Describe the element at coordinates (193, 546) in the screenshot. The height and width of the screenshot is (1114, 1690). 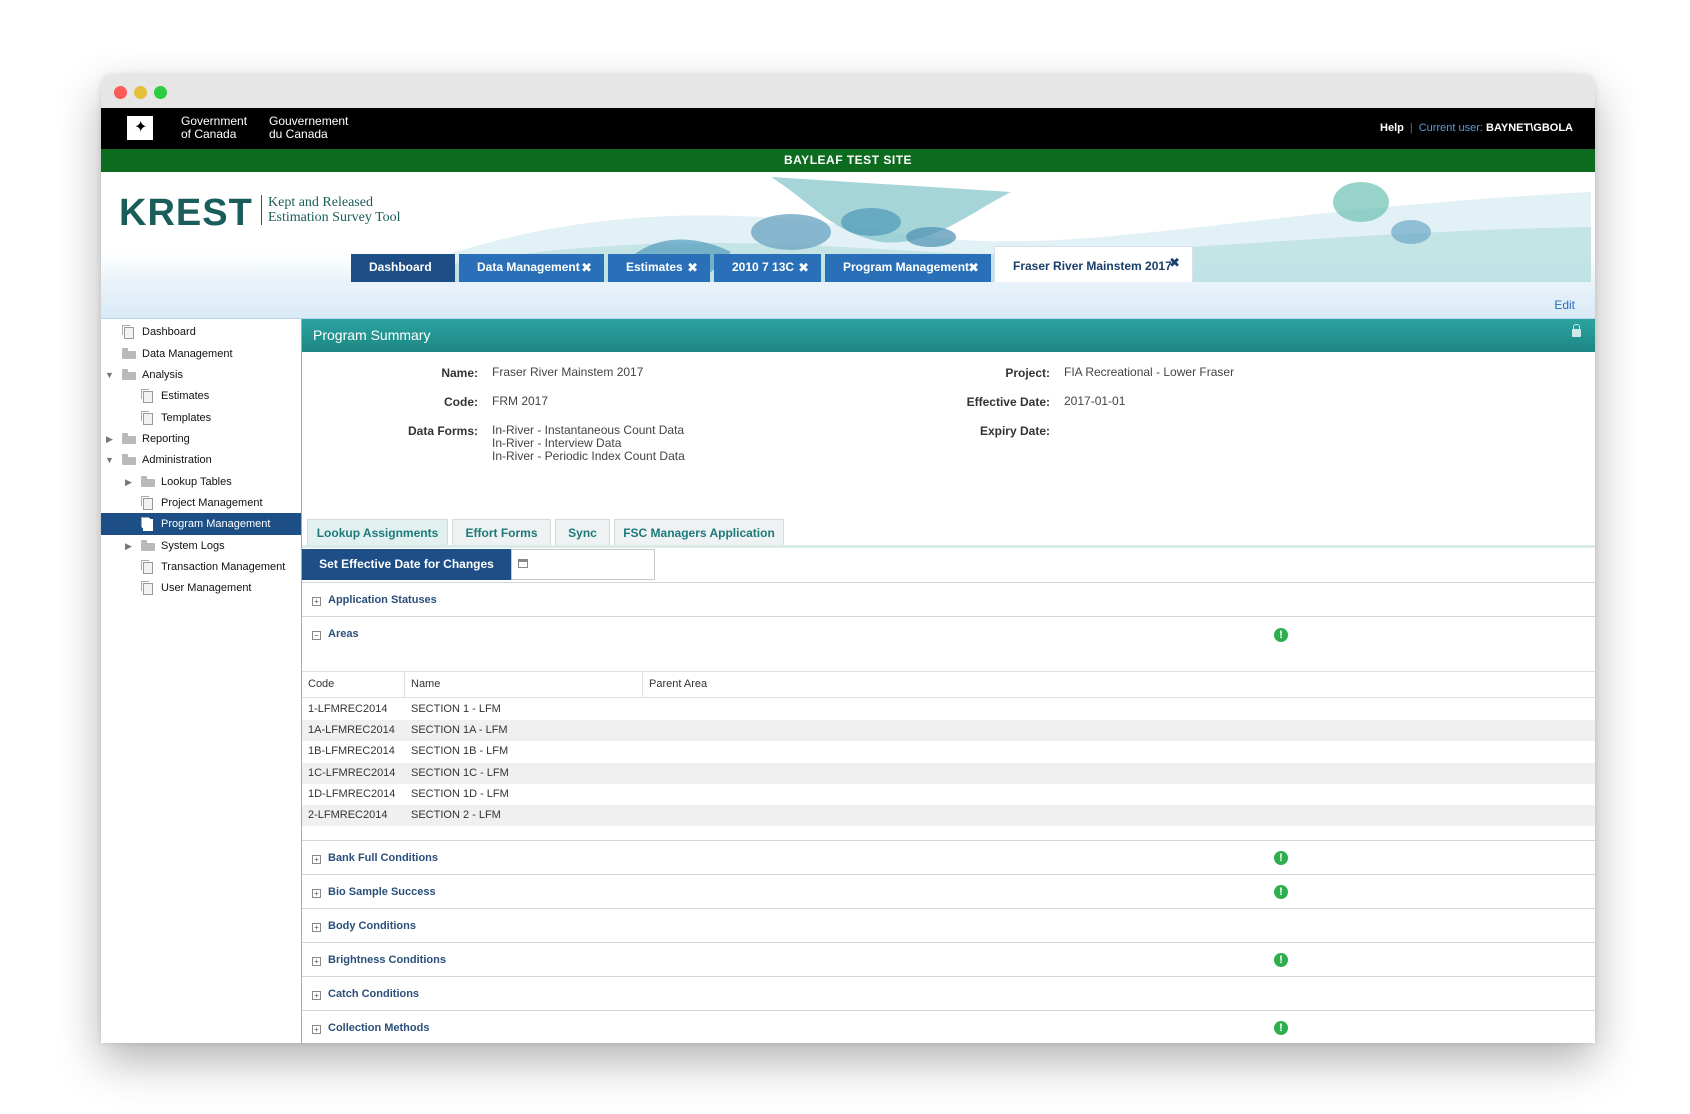
I see `sidebar-item-label: System Logs` at that location.